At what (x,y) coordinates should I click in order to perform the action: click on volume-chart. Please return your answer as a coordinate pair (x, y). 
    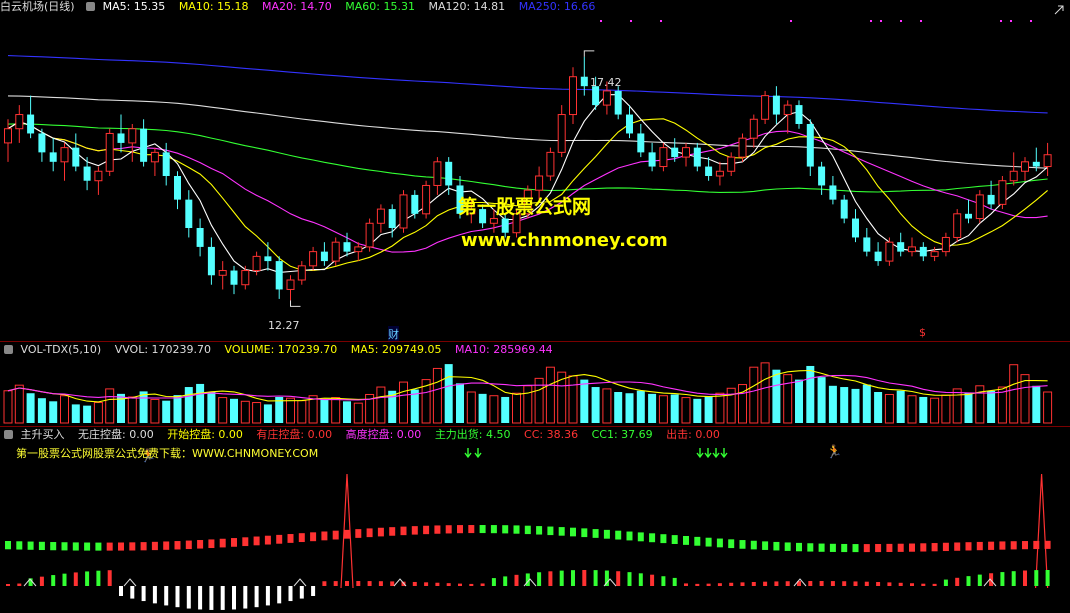
    Looking at the image, I should click on (535, 384).